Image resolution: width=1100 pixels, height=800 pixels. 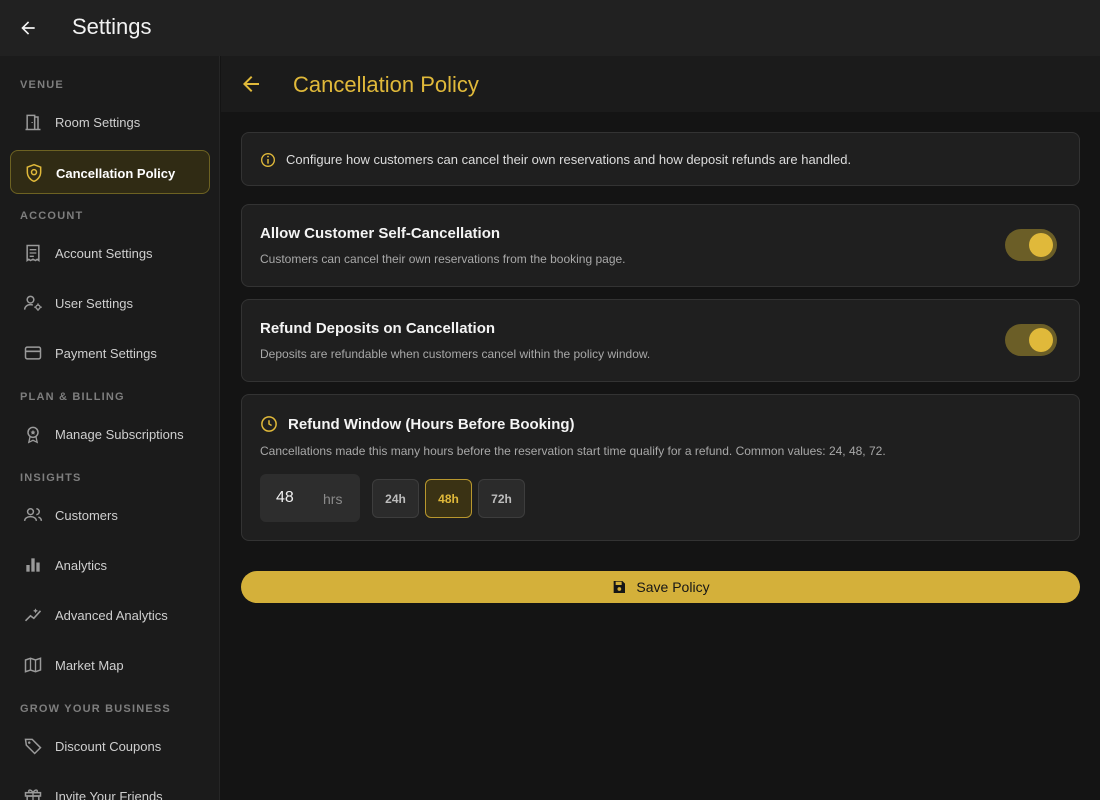 I want to click on sidebar-section-venue: VENUE, so click(x=42, y=85).